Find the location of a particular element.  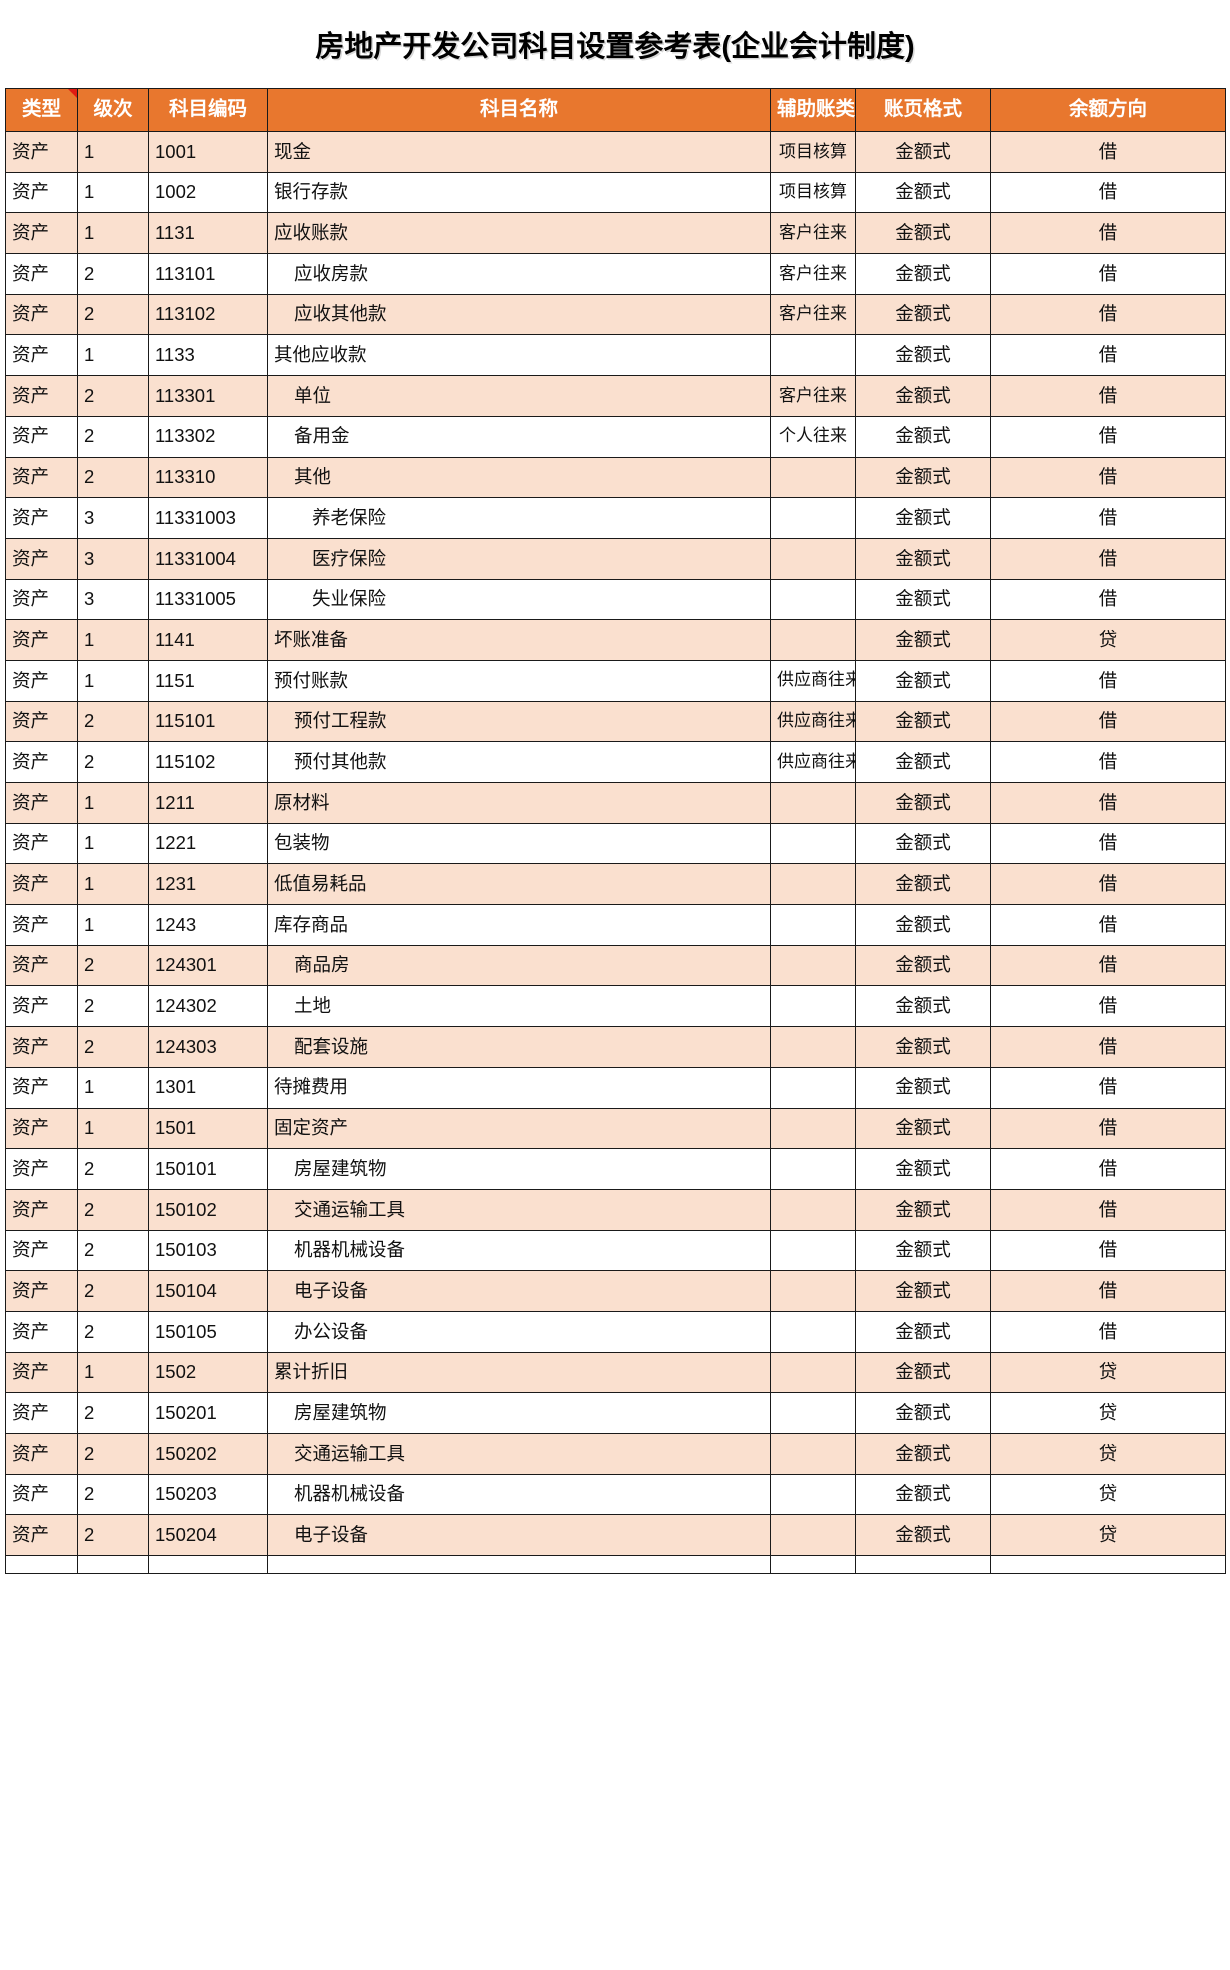

cell-name: 预付工程款 is located at coordinates (519, 721).